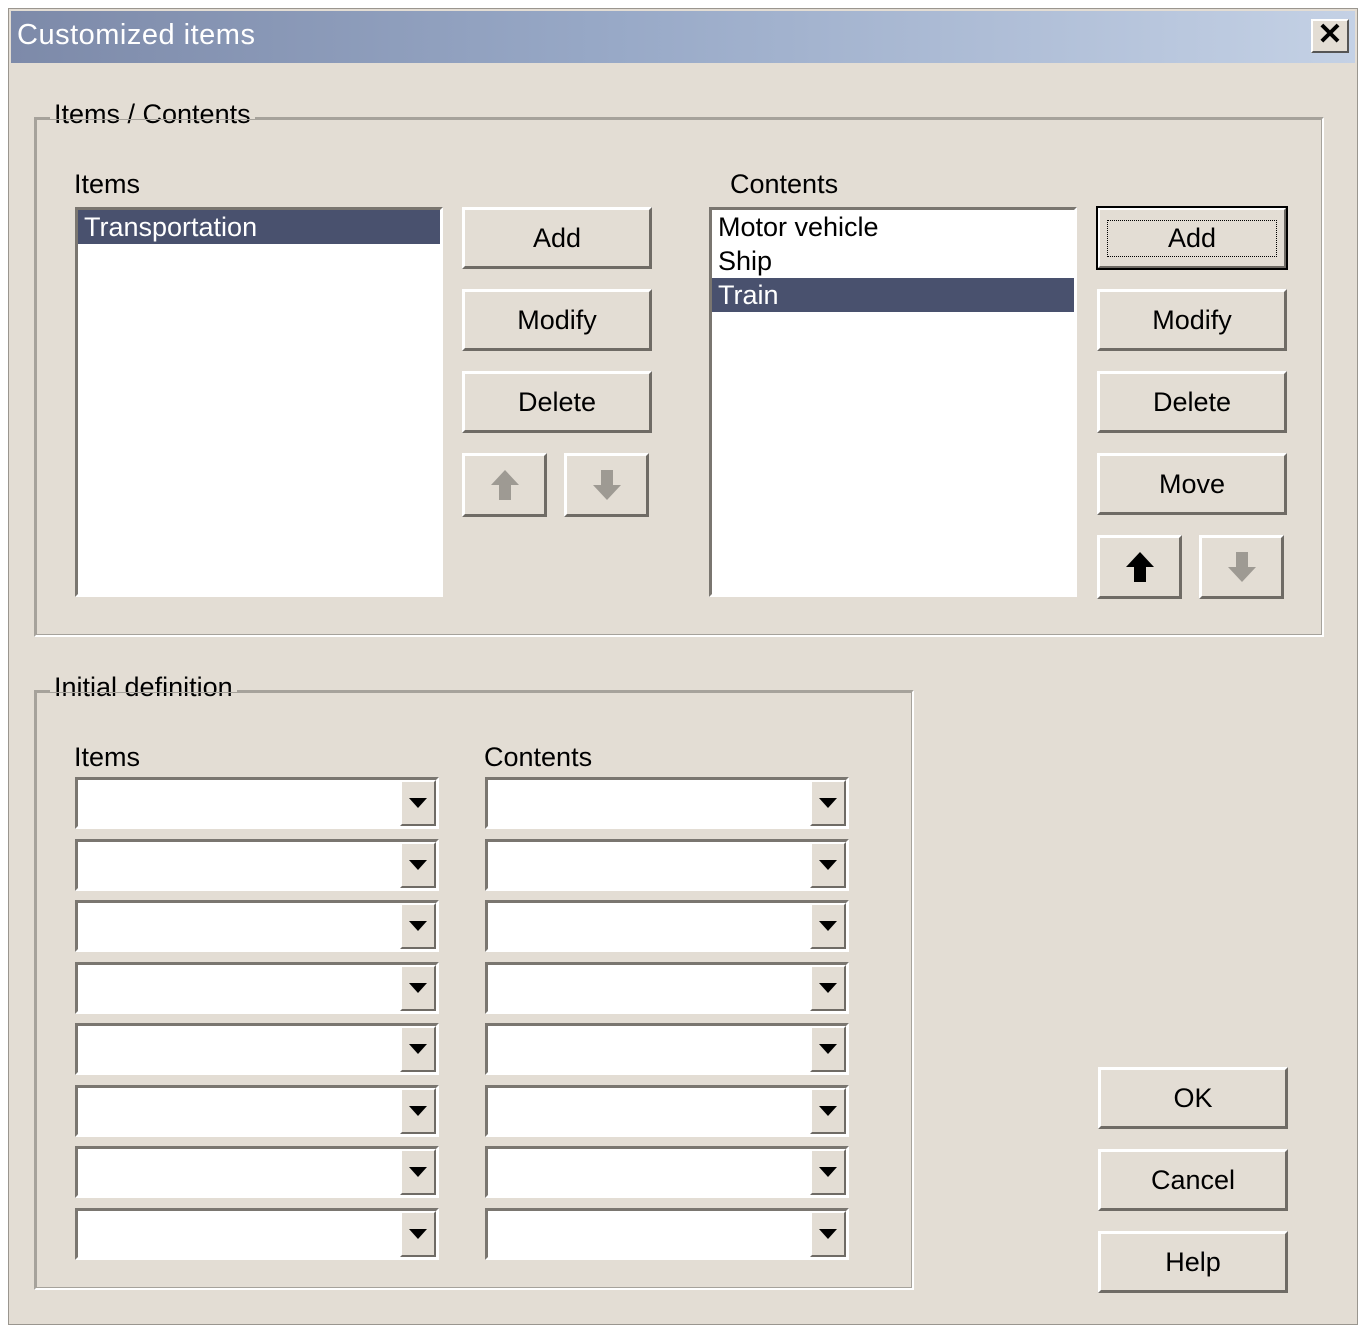 The height and width of the screenshot is (1327, 1364). I want to click on contents-add-button: Add, so click(1192, 238).